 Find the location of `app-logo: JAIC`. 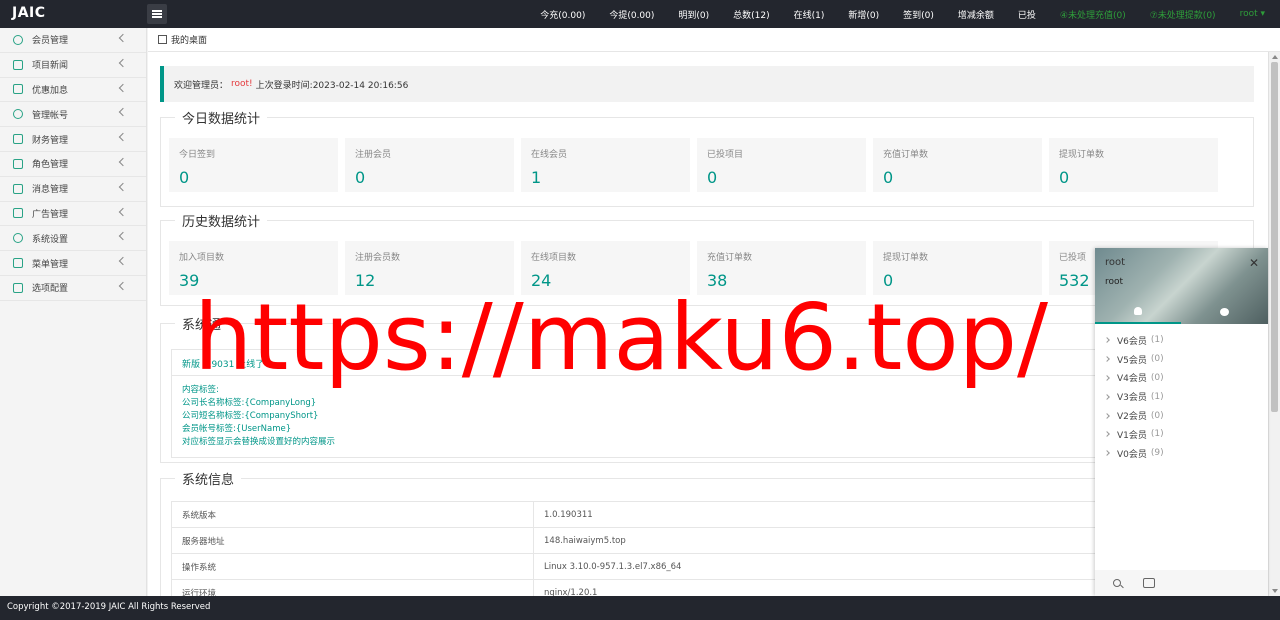

app-logo: JAIC is located at coordinates (29, 13).